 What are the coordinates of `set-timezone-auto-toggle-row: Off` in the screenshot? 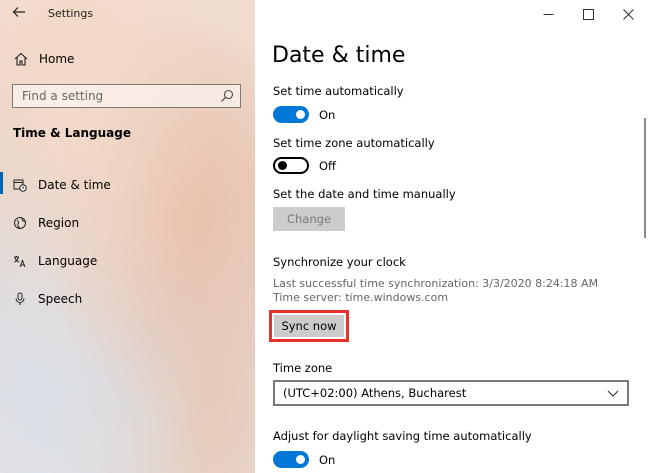 It's located at (304, 165).